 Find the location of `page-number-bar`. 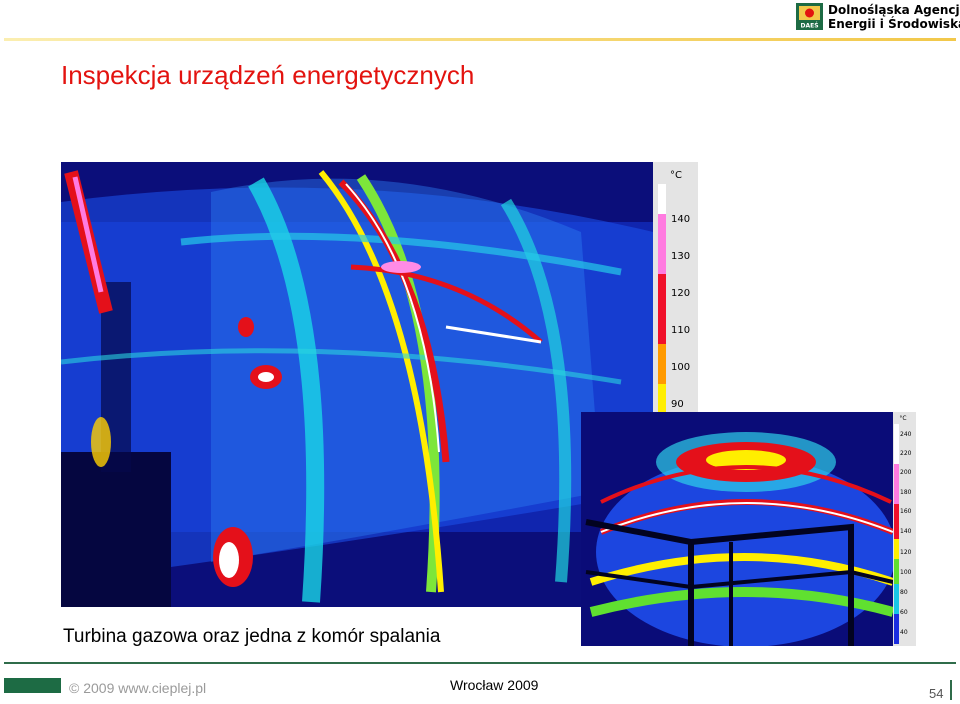

page-number-bar is located at coordinates (951, 690).